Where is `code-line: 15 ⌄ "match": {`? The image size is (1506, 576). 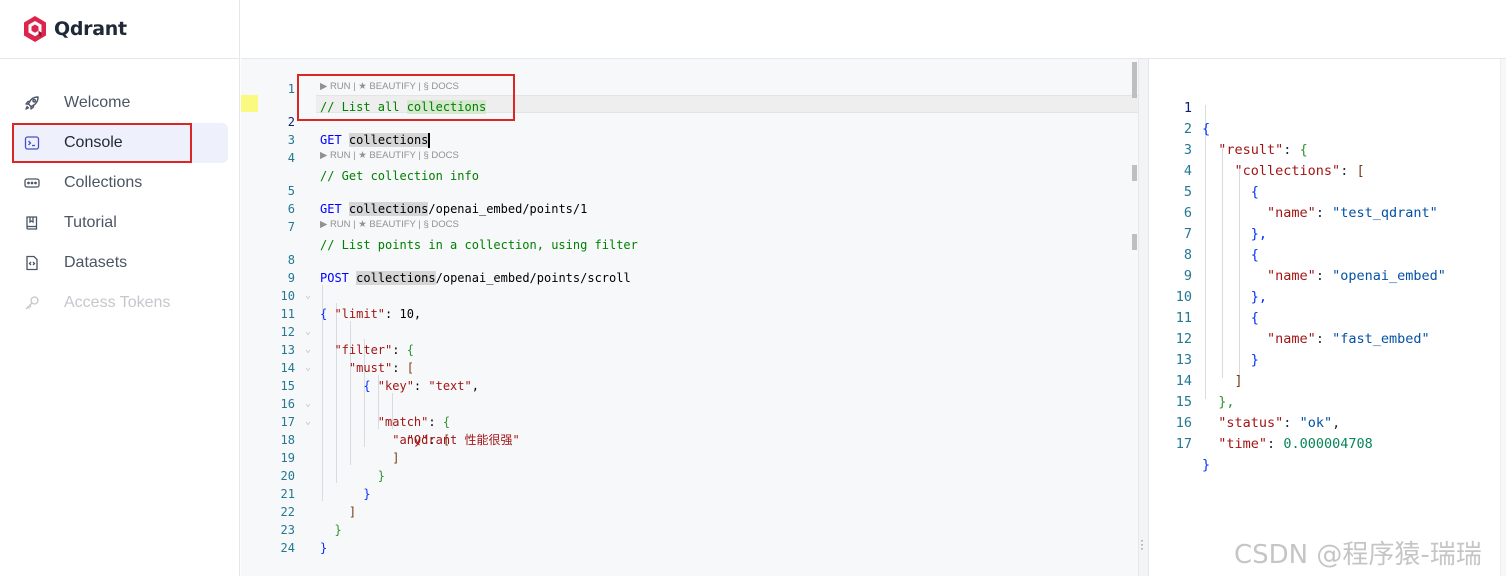
code-line: 15 ⌄ "match": { is located at coordinates (689, 394).